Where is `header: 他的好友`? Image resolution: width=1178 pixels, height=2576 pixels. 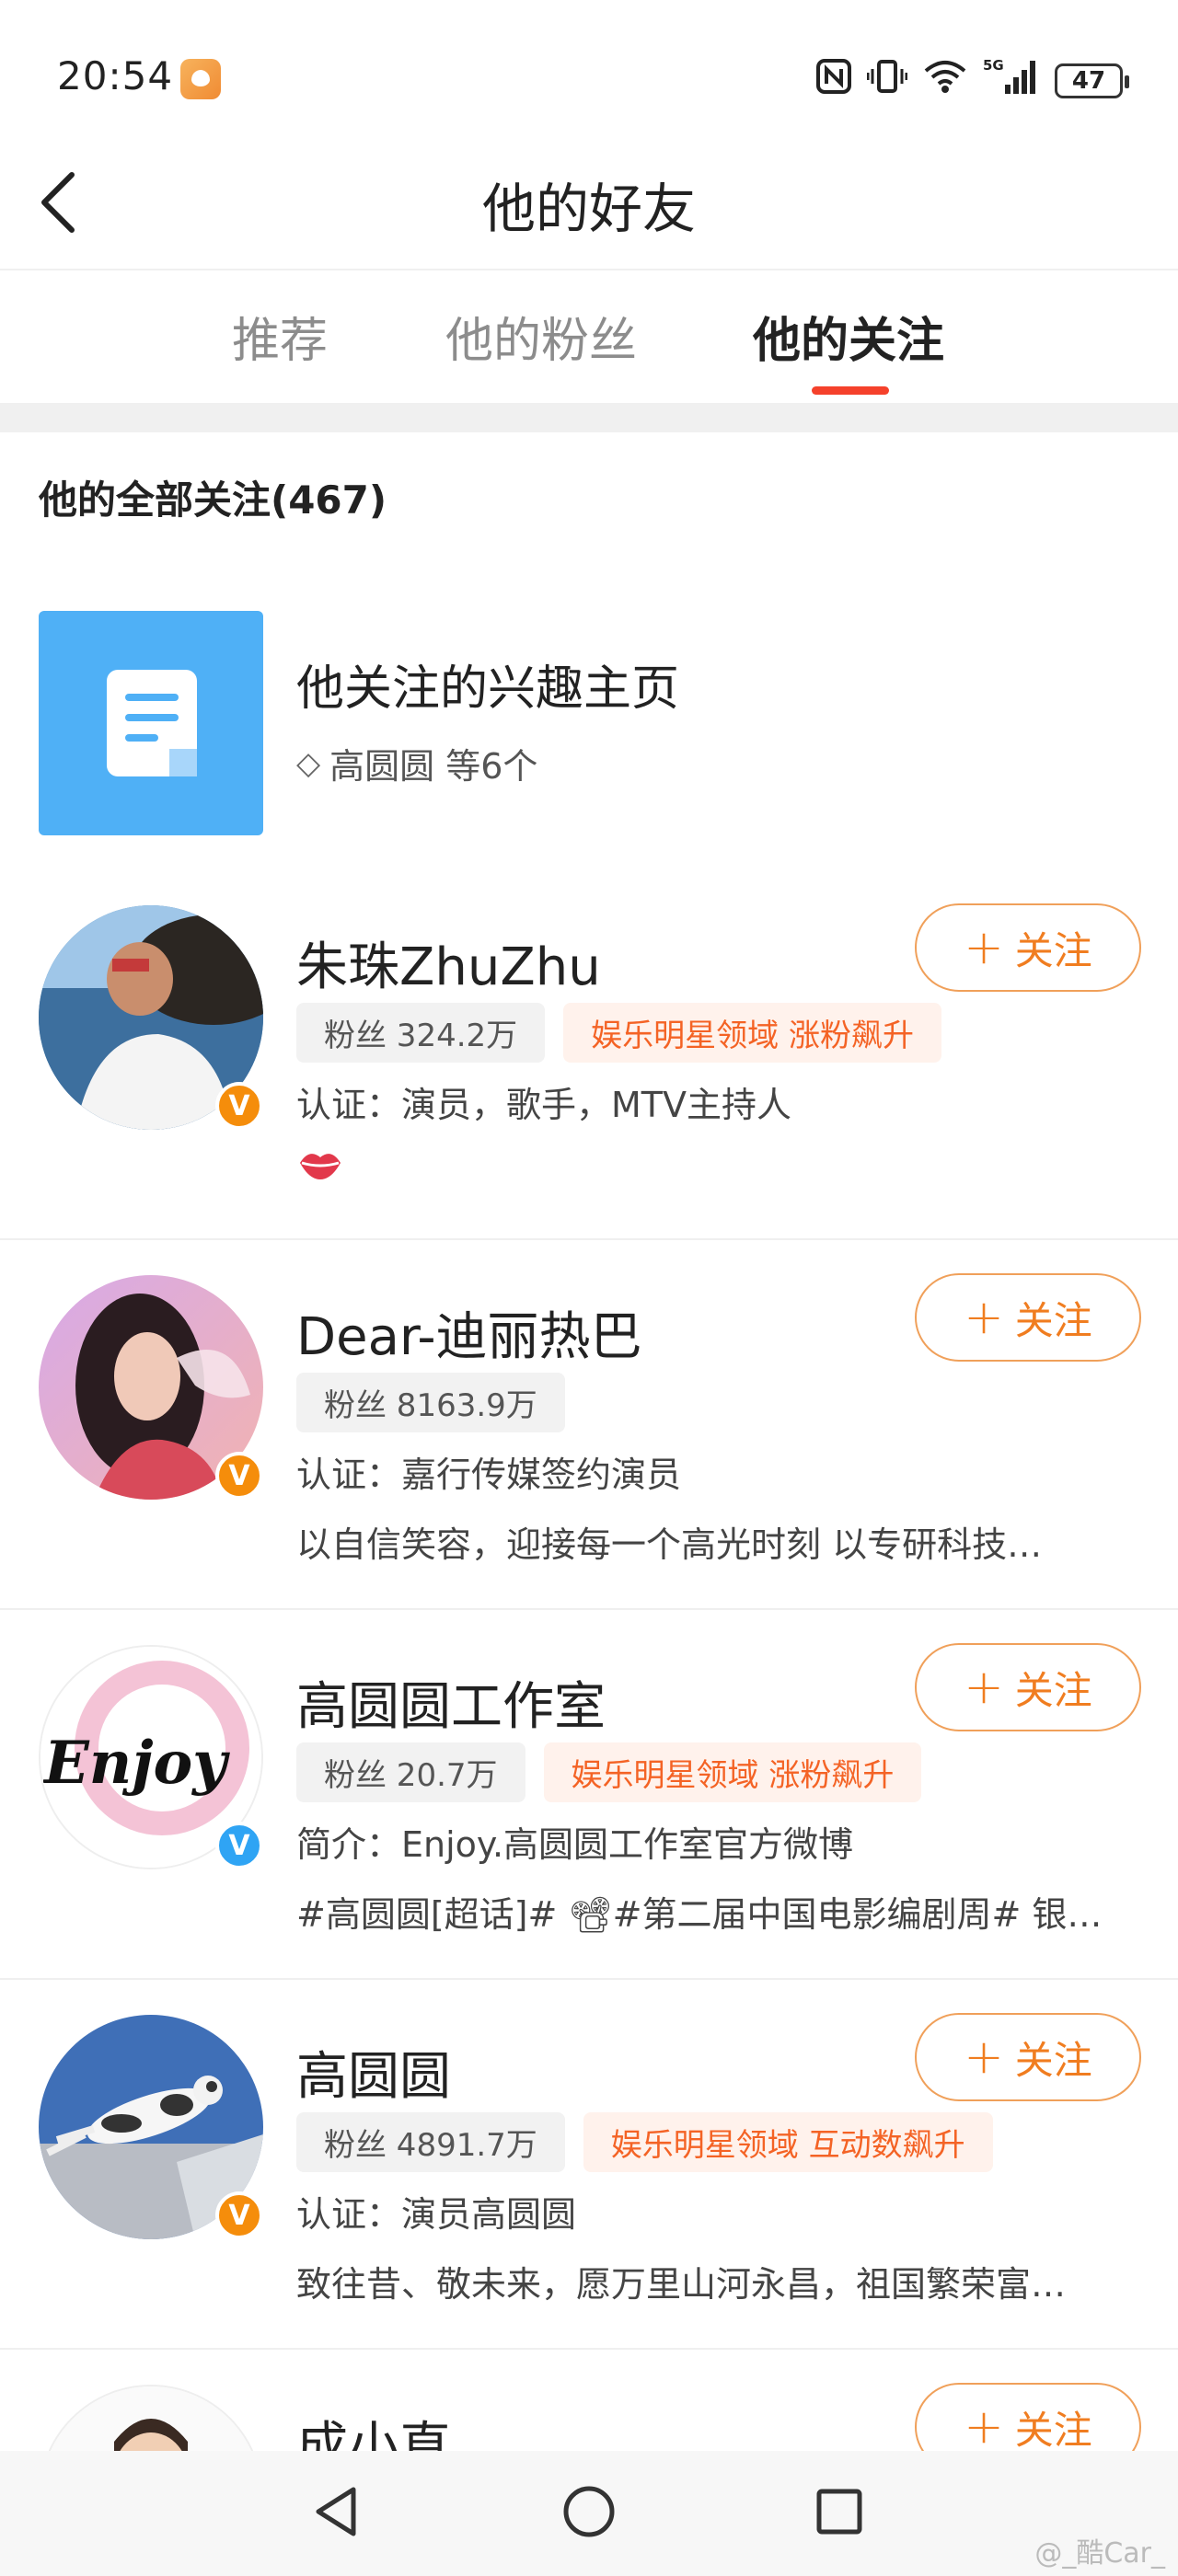 header: 他的好友 is located at coordinates (589, 204).